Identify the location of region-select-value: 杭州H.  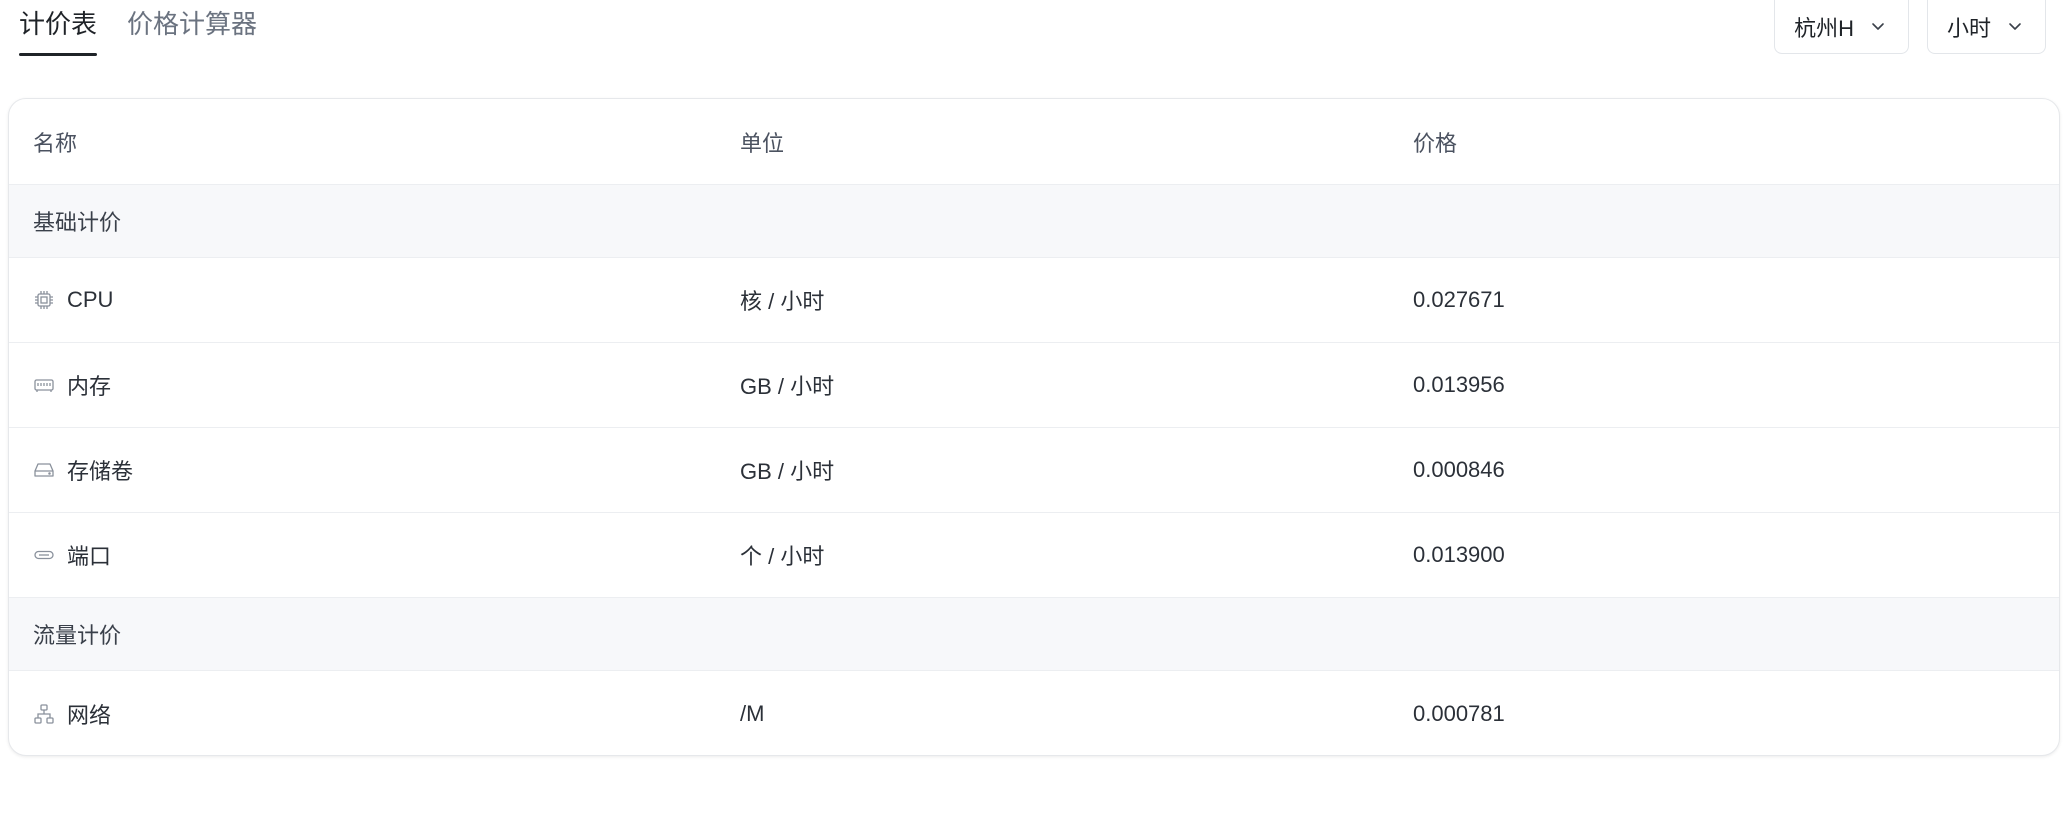
(1824, 28).